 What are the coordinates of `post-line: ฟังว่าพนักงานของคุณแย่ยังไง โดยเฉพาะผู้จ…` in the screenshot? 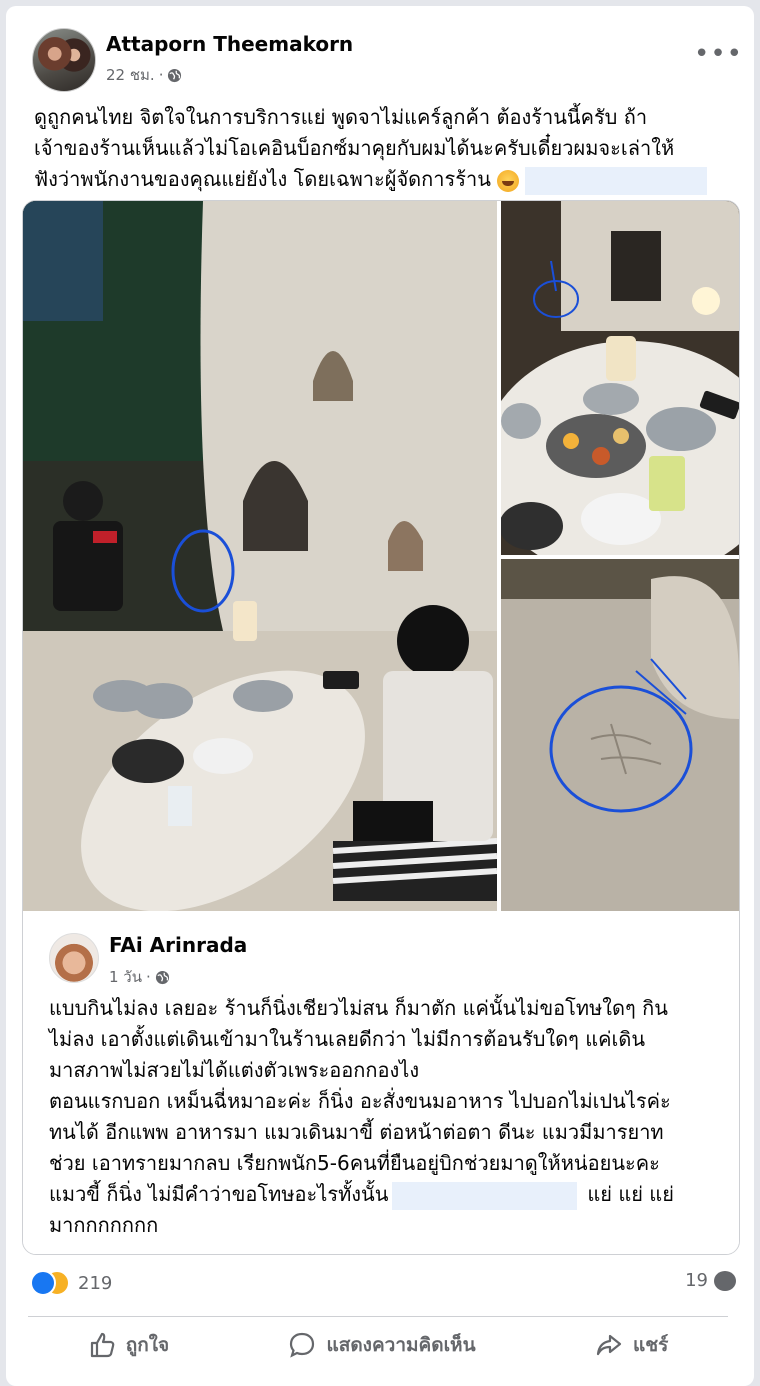 It's located at (384, 179).